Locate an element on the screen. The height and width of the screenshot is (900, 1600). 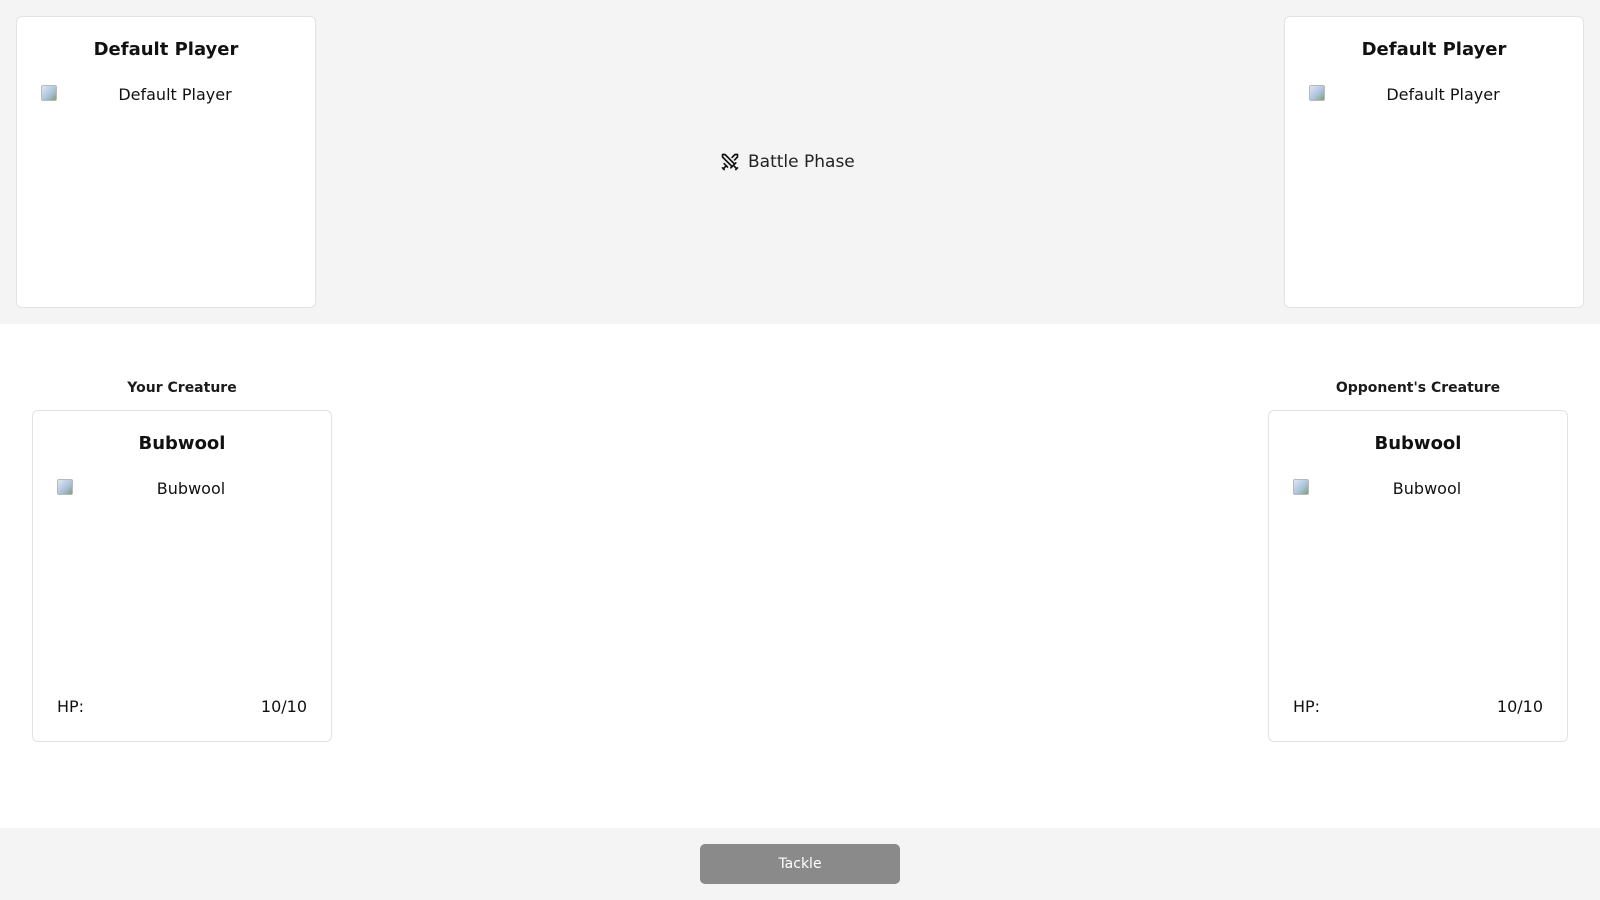
opponent-creature-card: Bubwool Bubwool HP: 10/10 is located at coordinates (1418, 576).